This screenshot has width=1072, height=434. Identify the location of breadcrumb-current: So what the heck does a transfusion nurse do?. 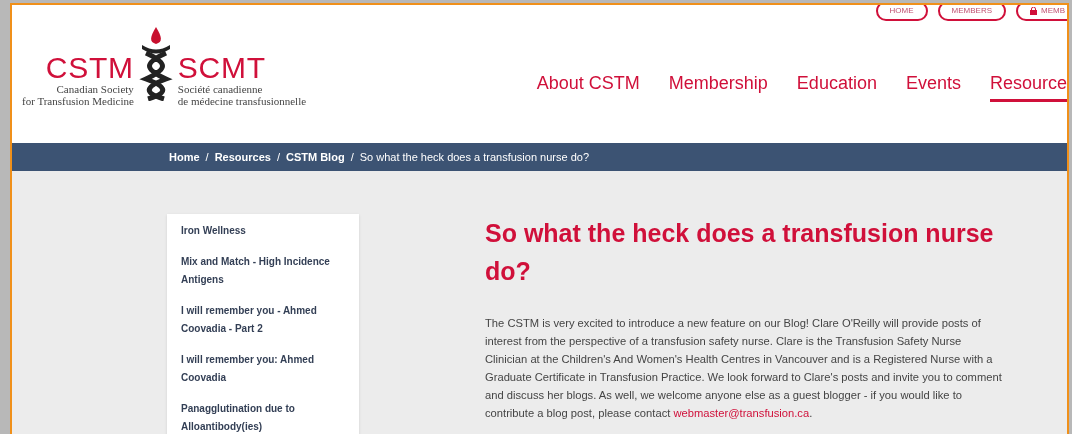
(474, 157).